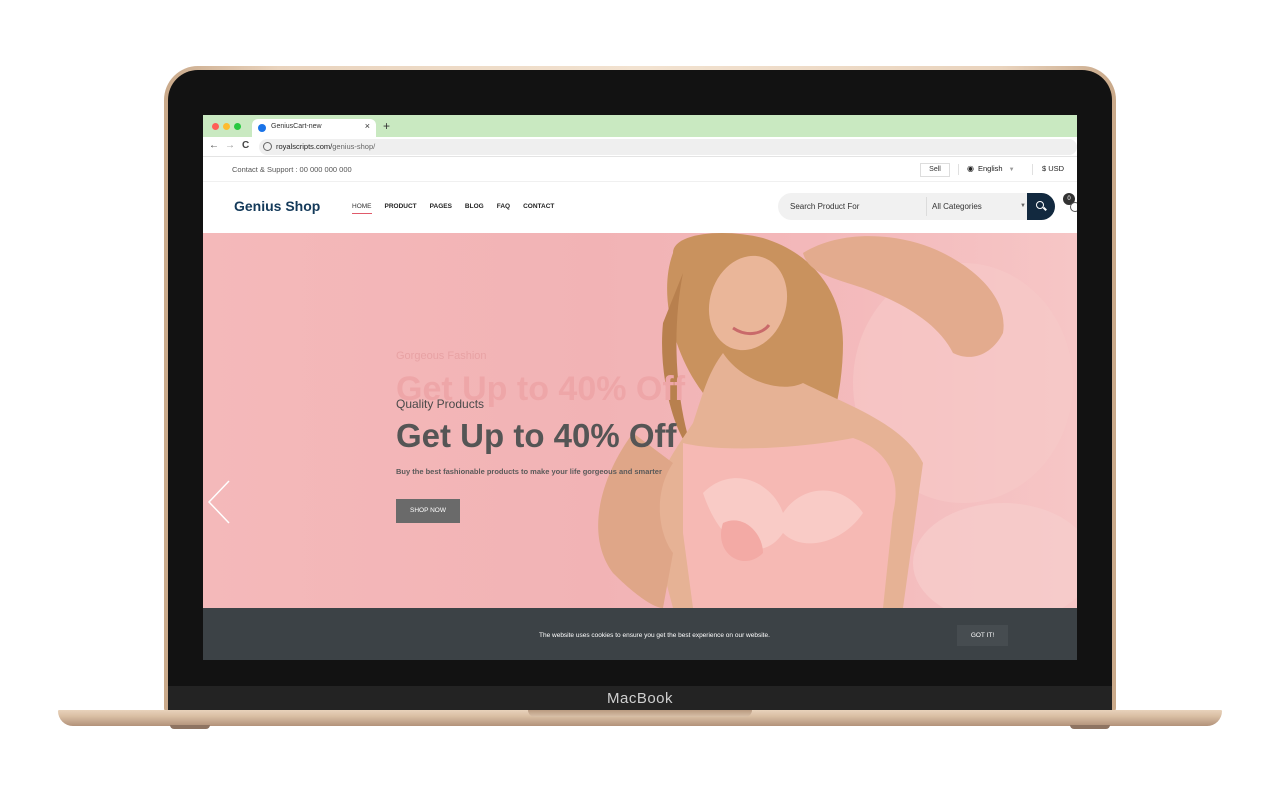 The width and height of the screenshot is (1280, 800). I want to click on chevron-left-icon, so click(219, 502).